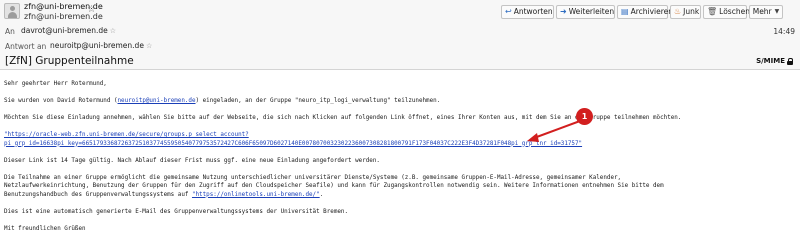 Image resolution: width=800 pixels, height=252 pixels. I want to click on reply-button: ↩ Antworten, so click(527, 12).